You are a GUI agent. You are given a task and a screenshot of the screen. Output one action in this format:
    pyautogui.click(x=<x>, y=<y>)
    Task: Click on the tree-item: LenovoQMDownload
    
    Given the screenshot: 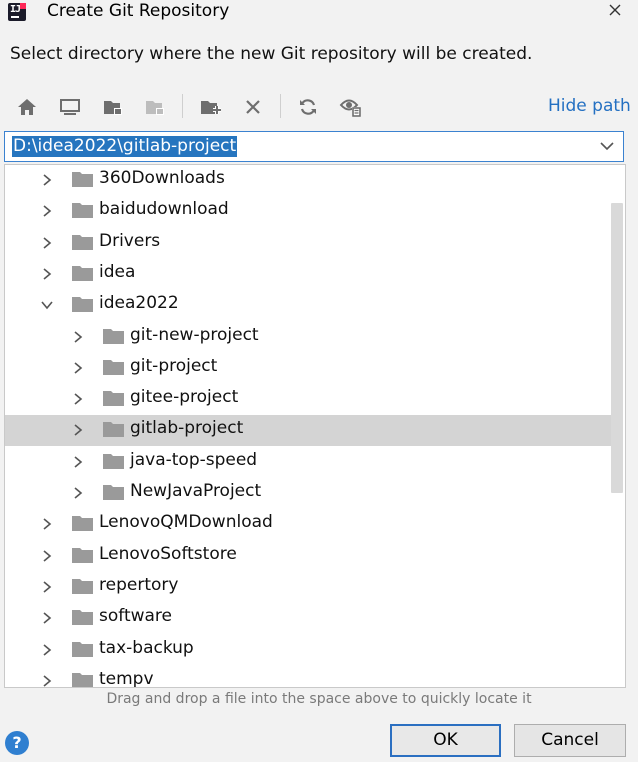 What is the action you would take?
    pyautogui.click(x=308, y=524)
    